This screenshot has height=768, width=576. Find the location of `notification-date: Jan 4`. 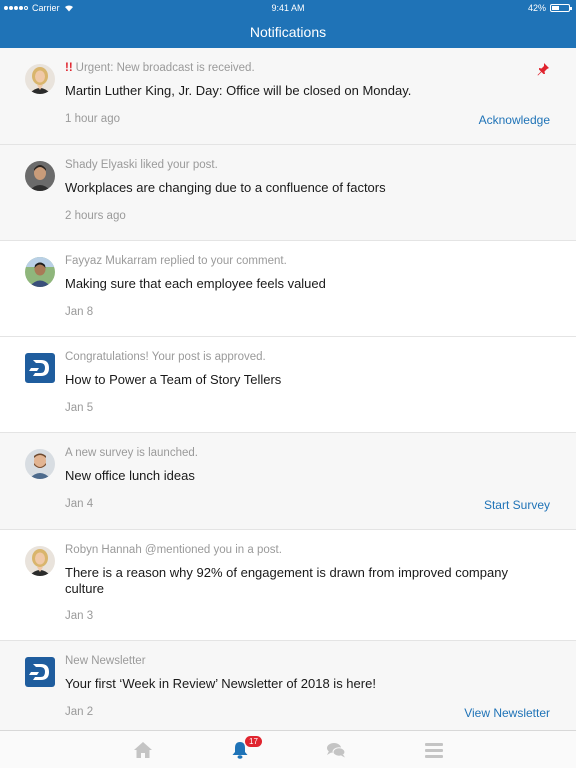

notification-date: Jan 4 is located at coordinates (79, 504).